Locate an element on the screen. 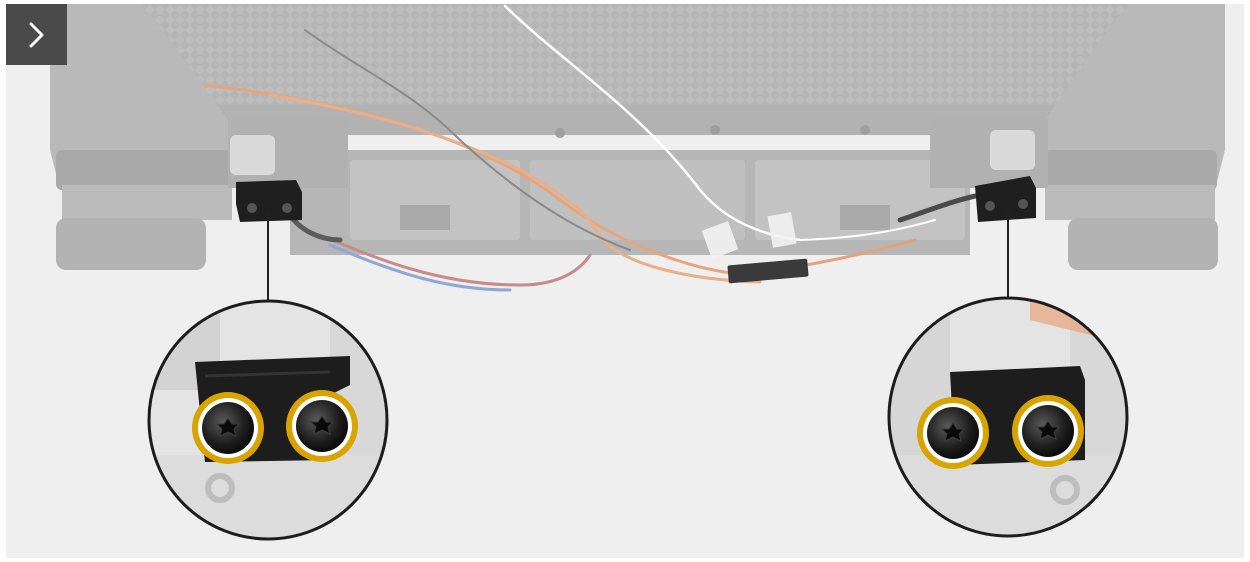 This screenshot has height=562, width=1250. next-step-button is located at coordinates (36, 34).